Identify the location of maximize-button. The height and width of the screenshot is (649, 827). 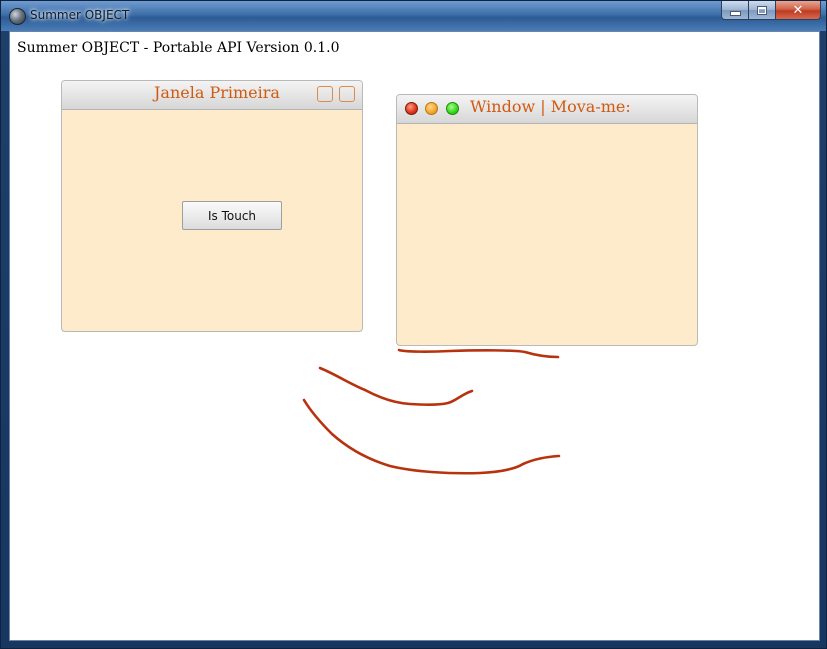
(761, 10).